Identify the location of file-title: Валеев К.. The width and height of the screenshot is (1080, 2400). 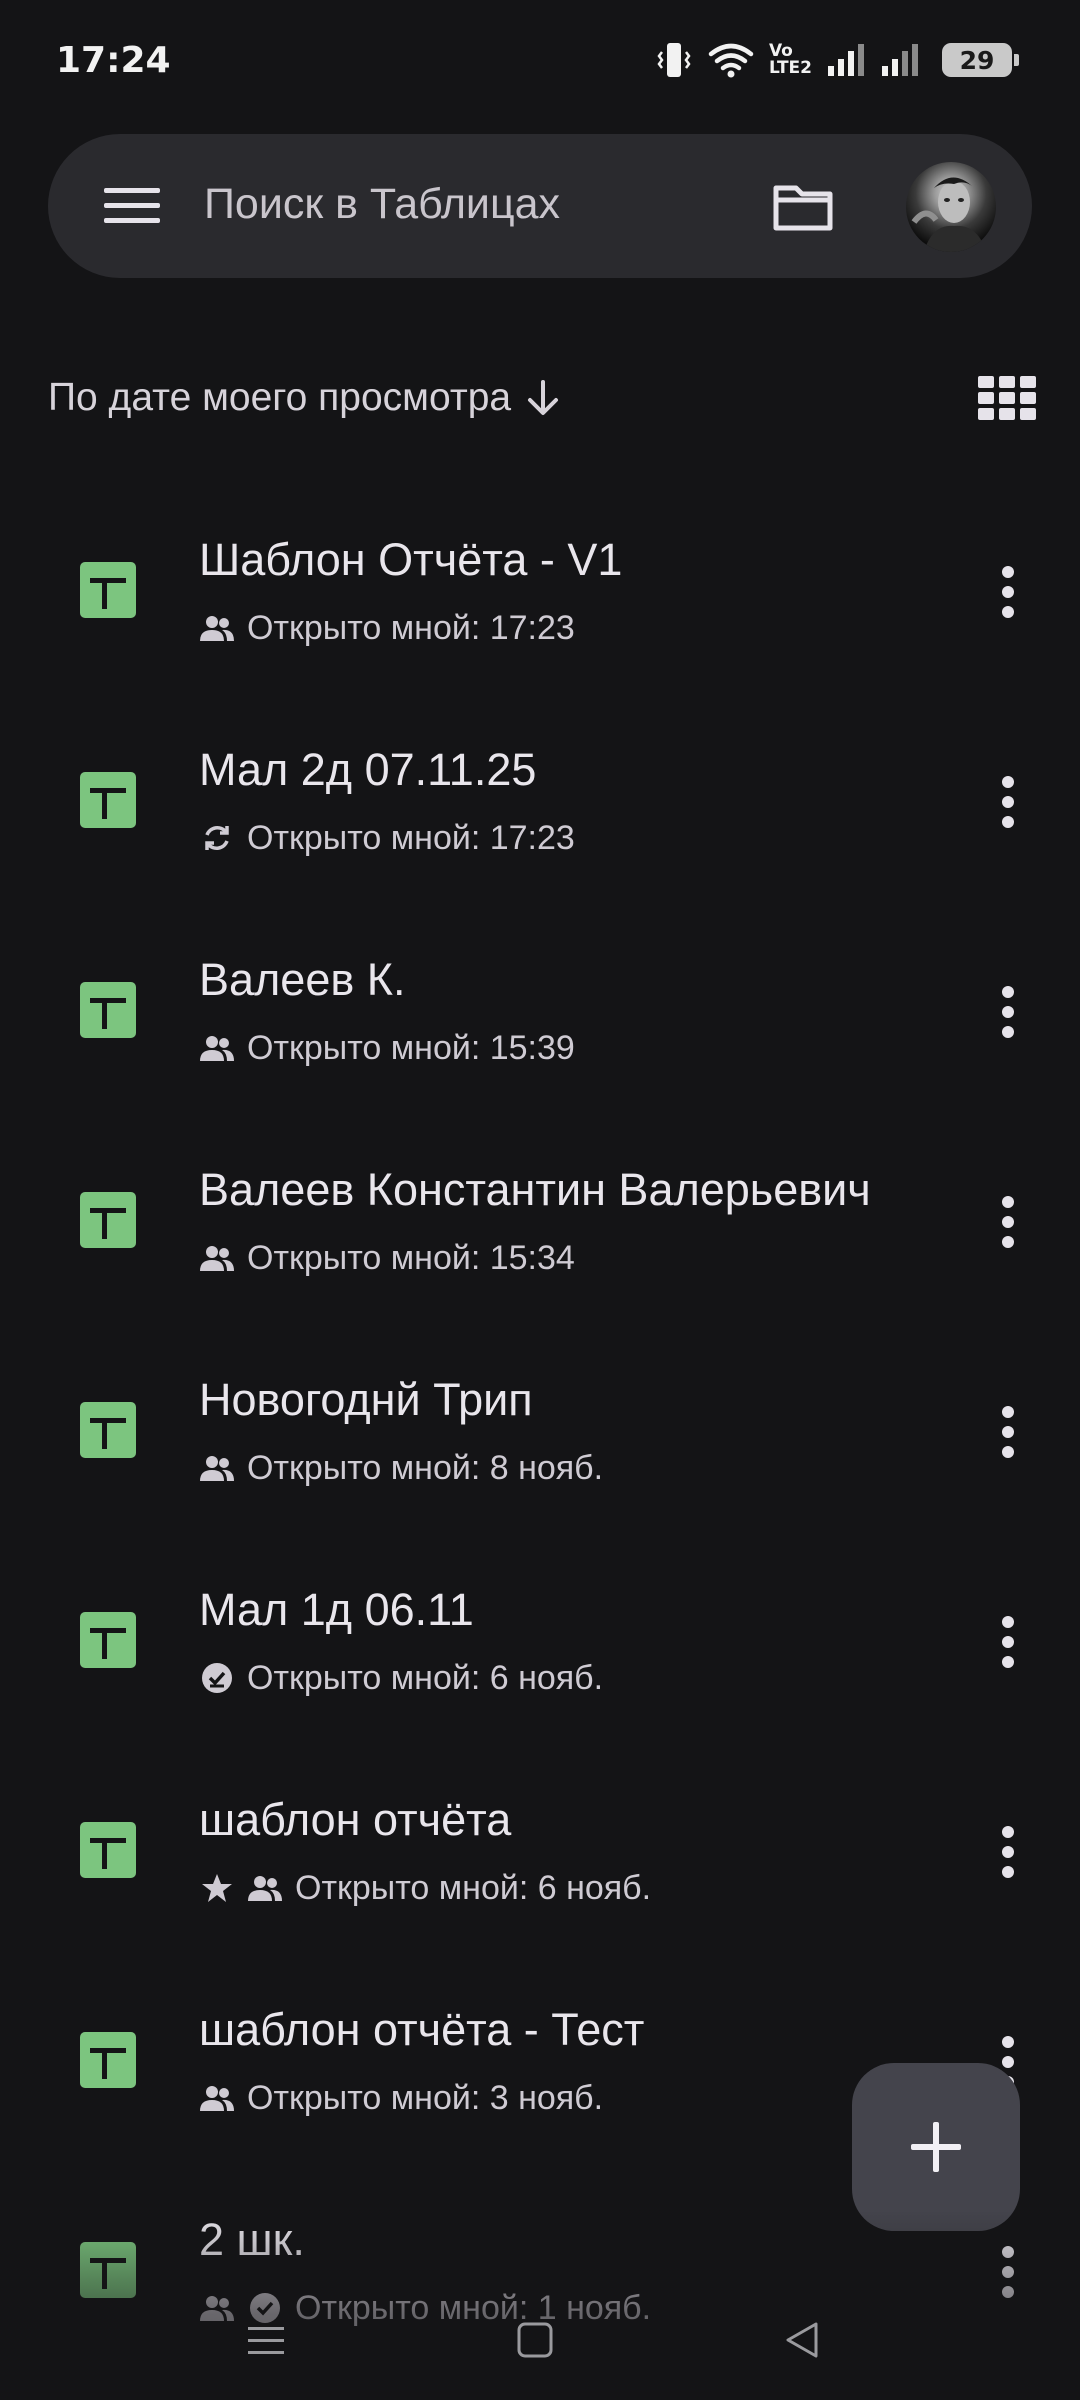
(302, 979).